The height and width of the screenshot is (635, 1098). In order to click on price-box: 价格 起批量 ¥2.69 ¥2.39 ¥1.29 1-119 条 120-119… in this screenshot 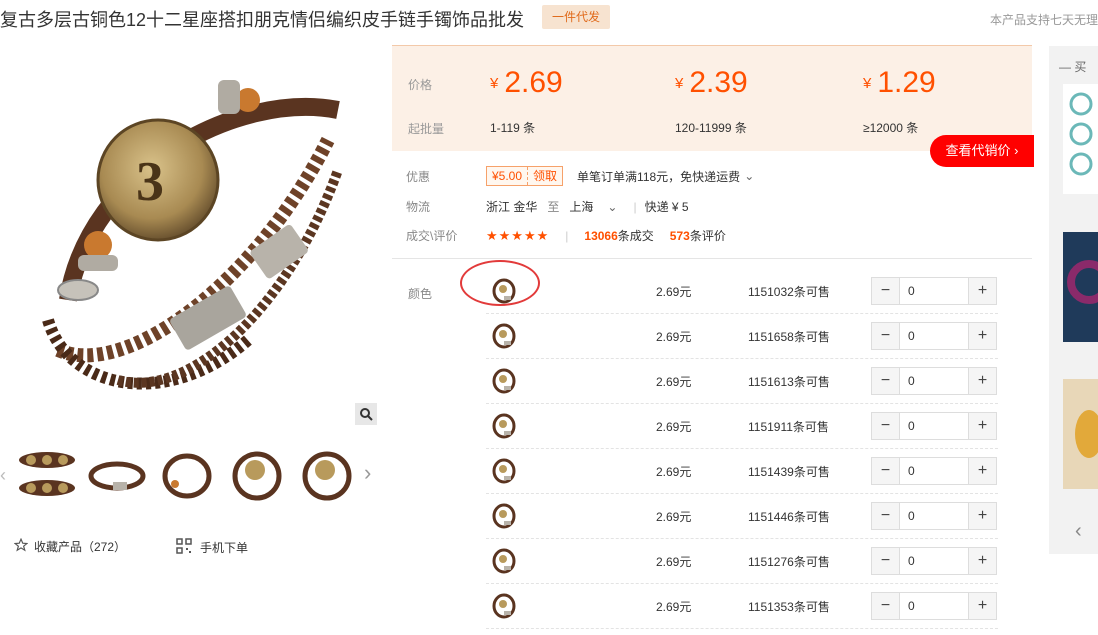, I will do `click(712, 98)`.